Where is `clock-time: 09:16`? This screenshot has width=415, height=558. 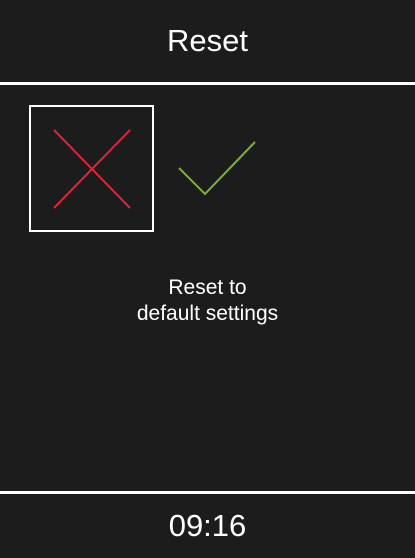
clock-time: 09:16 is located at coordinates (207, 525).